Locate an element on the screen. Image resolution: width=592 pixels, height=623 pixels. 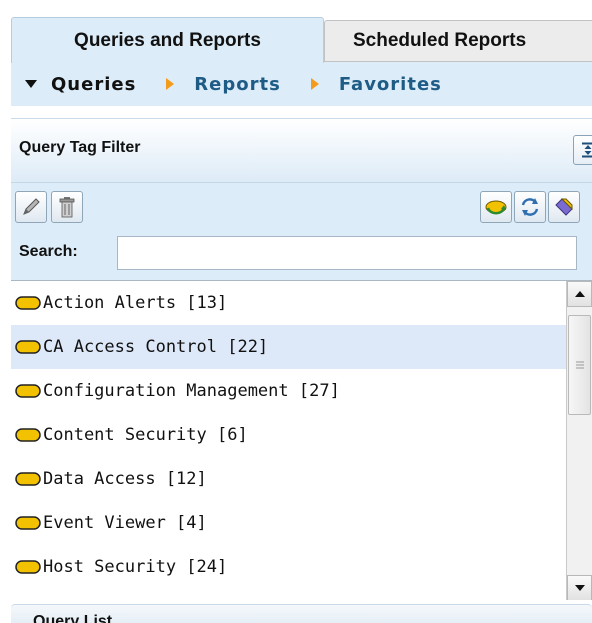
manage-tags-button is located at coordinates (564, 207).